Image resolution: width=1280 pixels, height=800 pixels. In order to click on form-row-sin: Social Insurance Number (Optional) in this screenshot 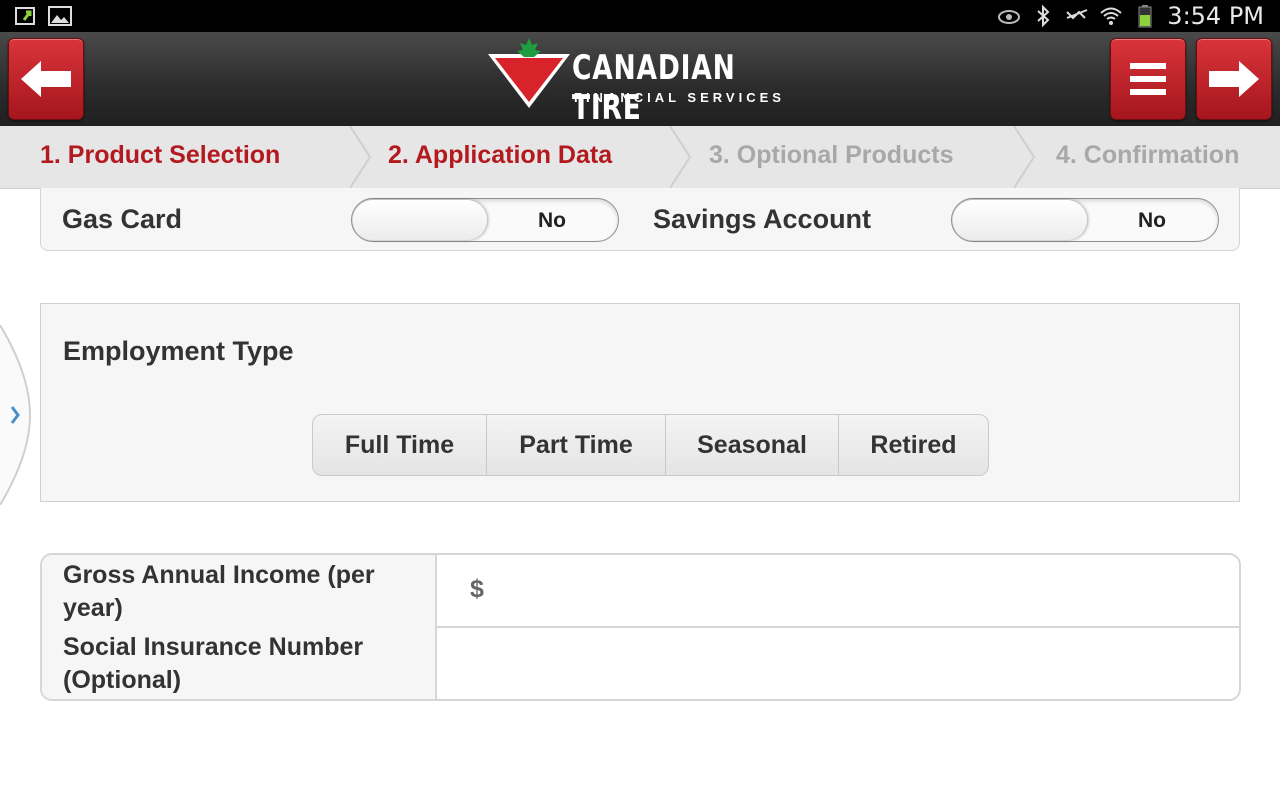, I will do `click(640, 663)`.